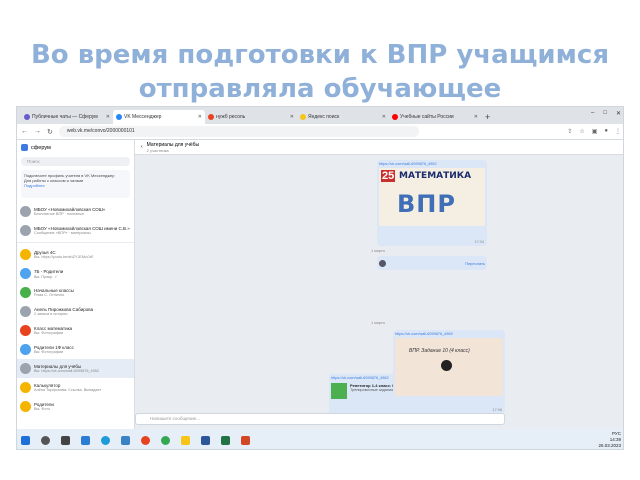  What do you see at coordinates (41, 147) in the screenshot?
I see `app-name: сферум` at bounding box center [41, 147].